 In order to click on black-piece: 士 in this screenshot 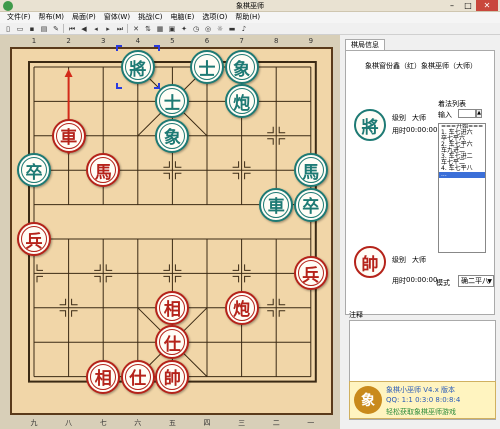, I will do `click(207, 67)`.